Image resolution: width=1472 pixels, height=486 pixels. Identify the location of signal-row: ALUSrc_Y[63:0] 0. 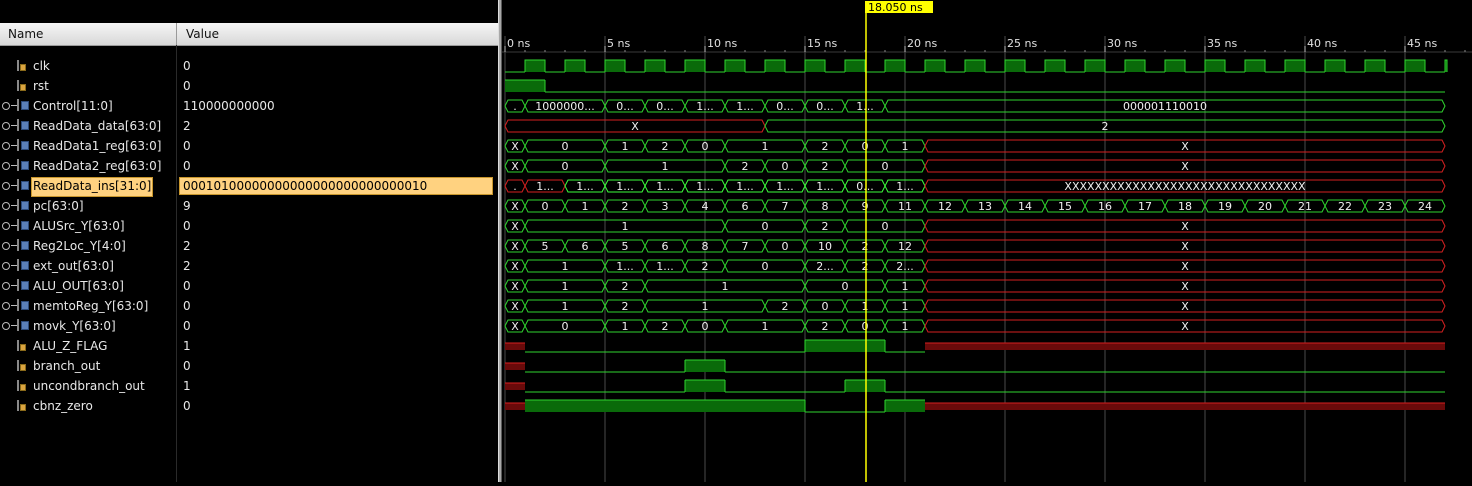
(249, 226).